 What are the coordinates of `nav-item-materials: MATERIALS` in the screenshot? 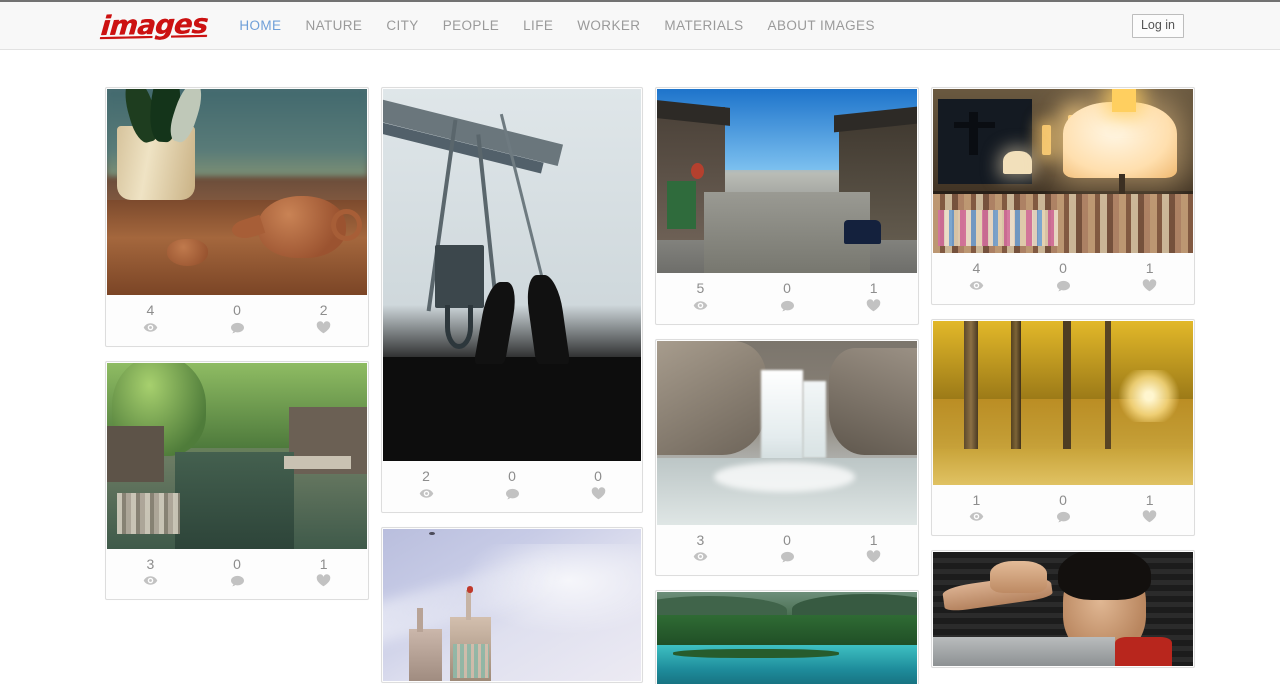 It's located at (703, 26).